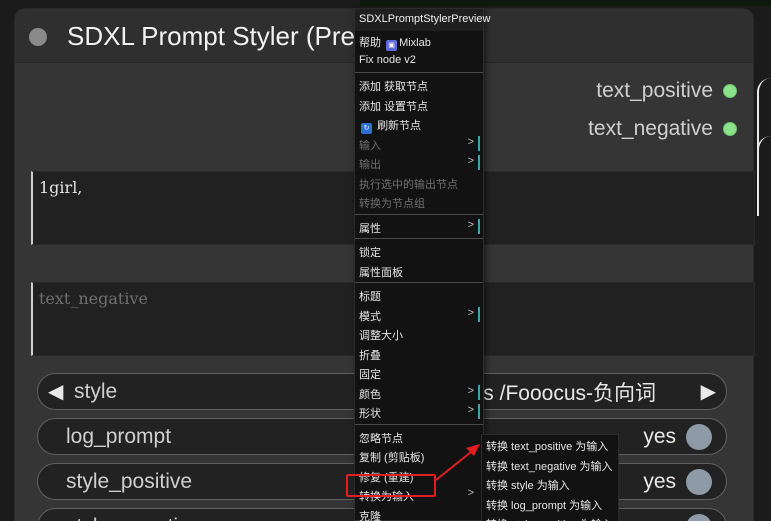 The width and height of the screenshot is (771, 521). What do you see at coordinates (129, 481) in the screenshot?
I see `toggle-label: style_positive` at bounding box center [129, 481].